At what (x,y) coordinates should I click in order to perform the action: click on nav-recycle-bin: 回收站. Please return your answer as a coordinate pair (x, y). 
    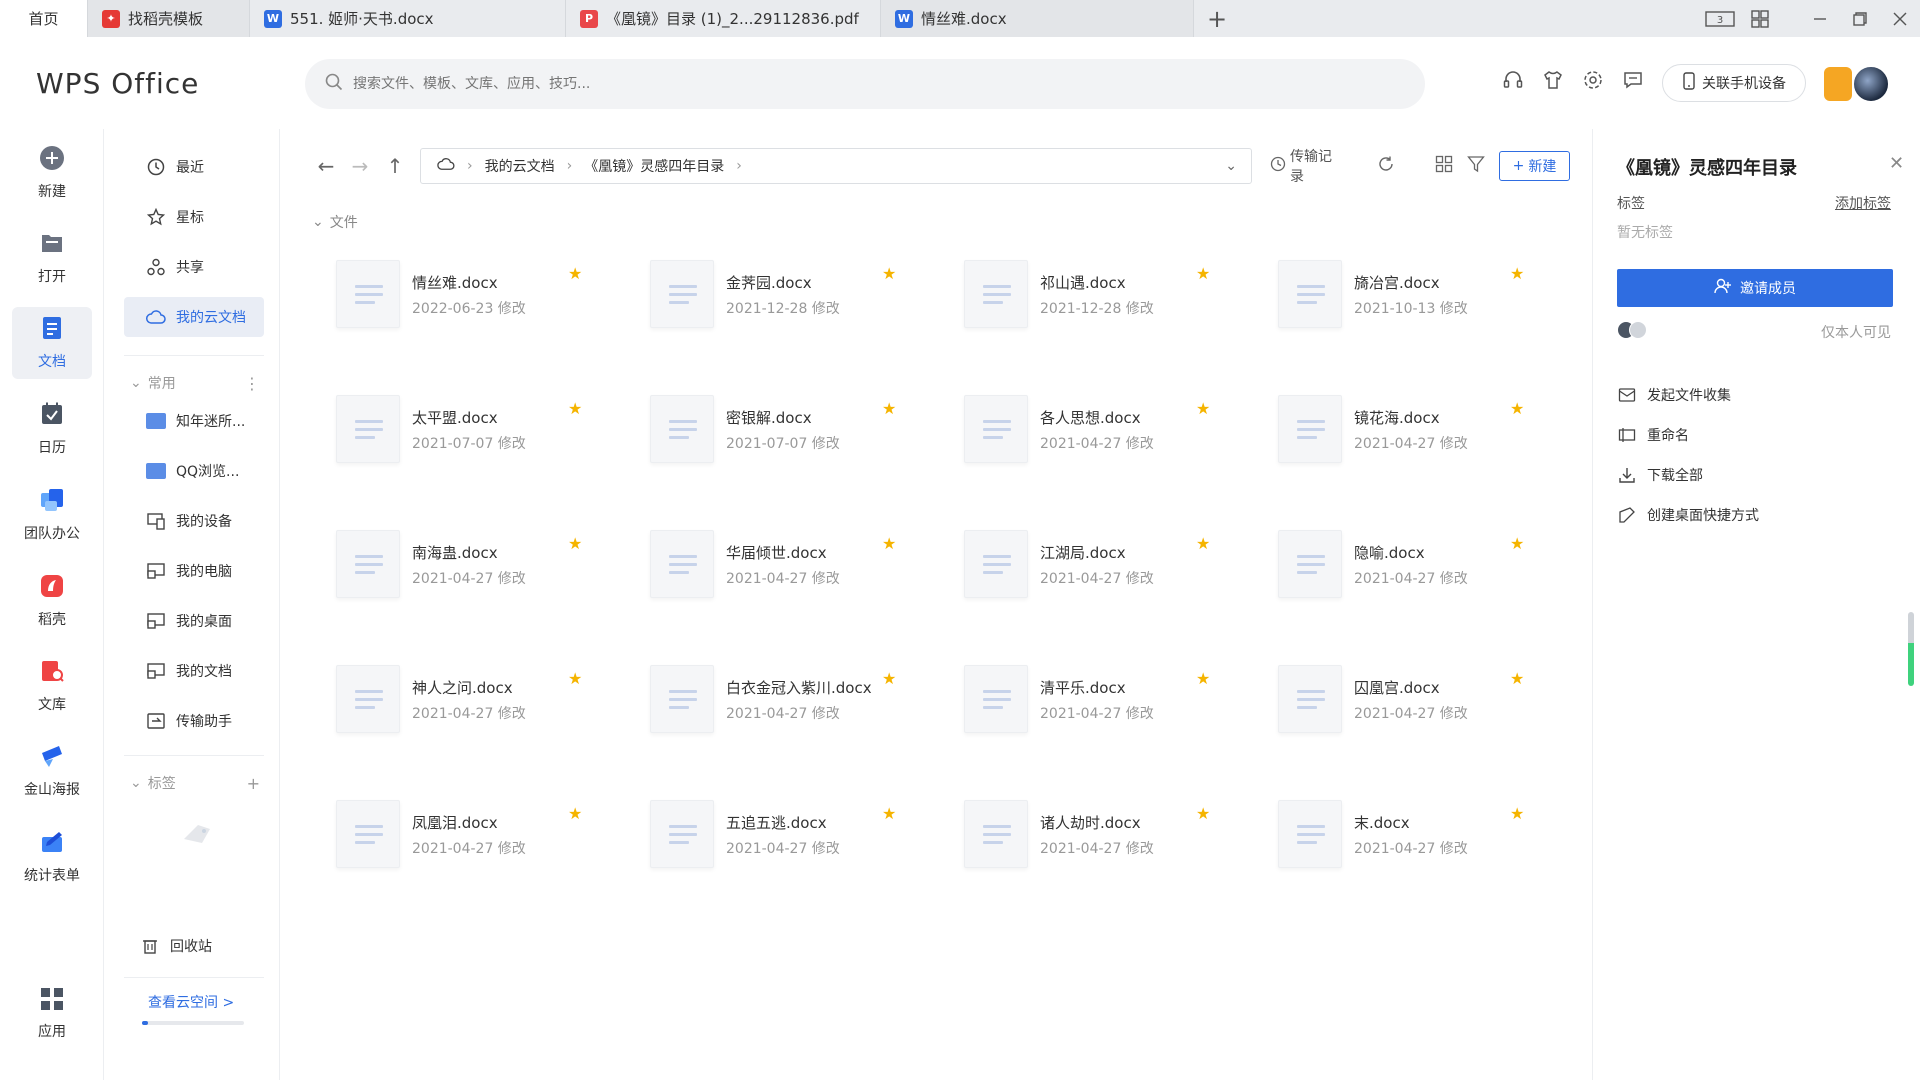
    Looking at the image, I should click on (194, 946).